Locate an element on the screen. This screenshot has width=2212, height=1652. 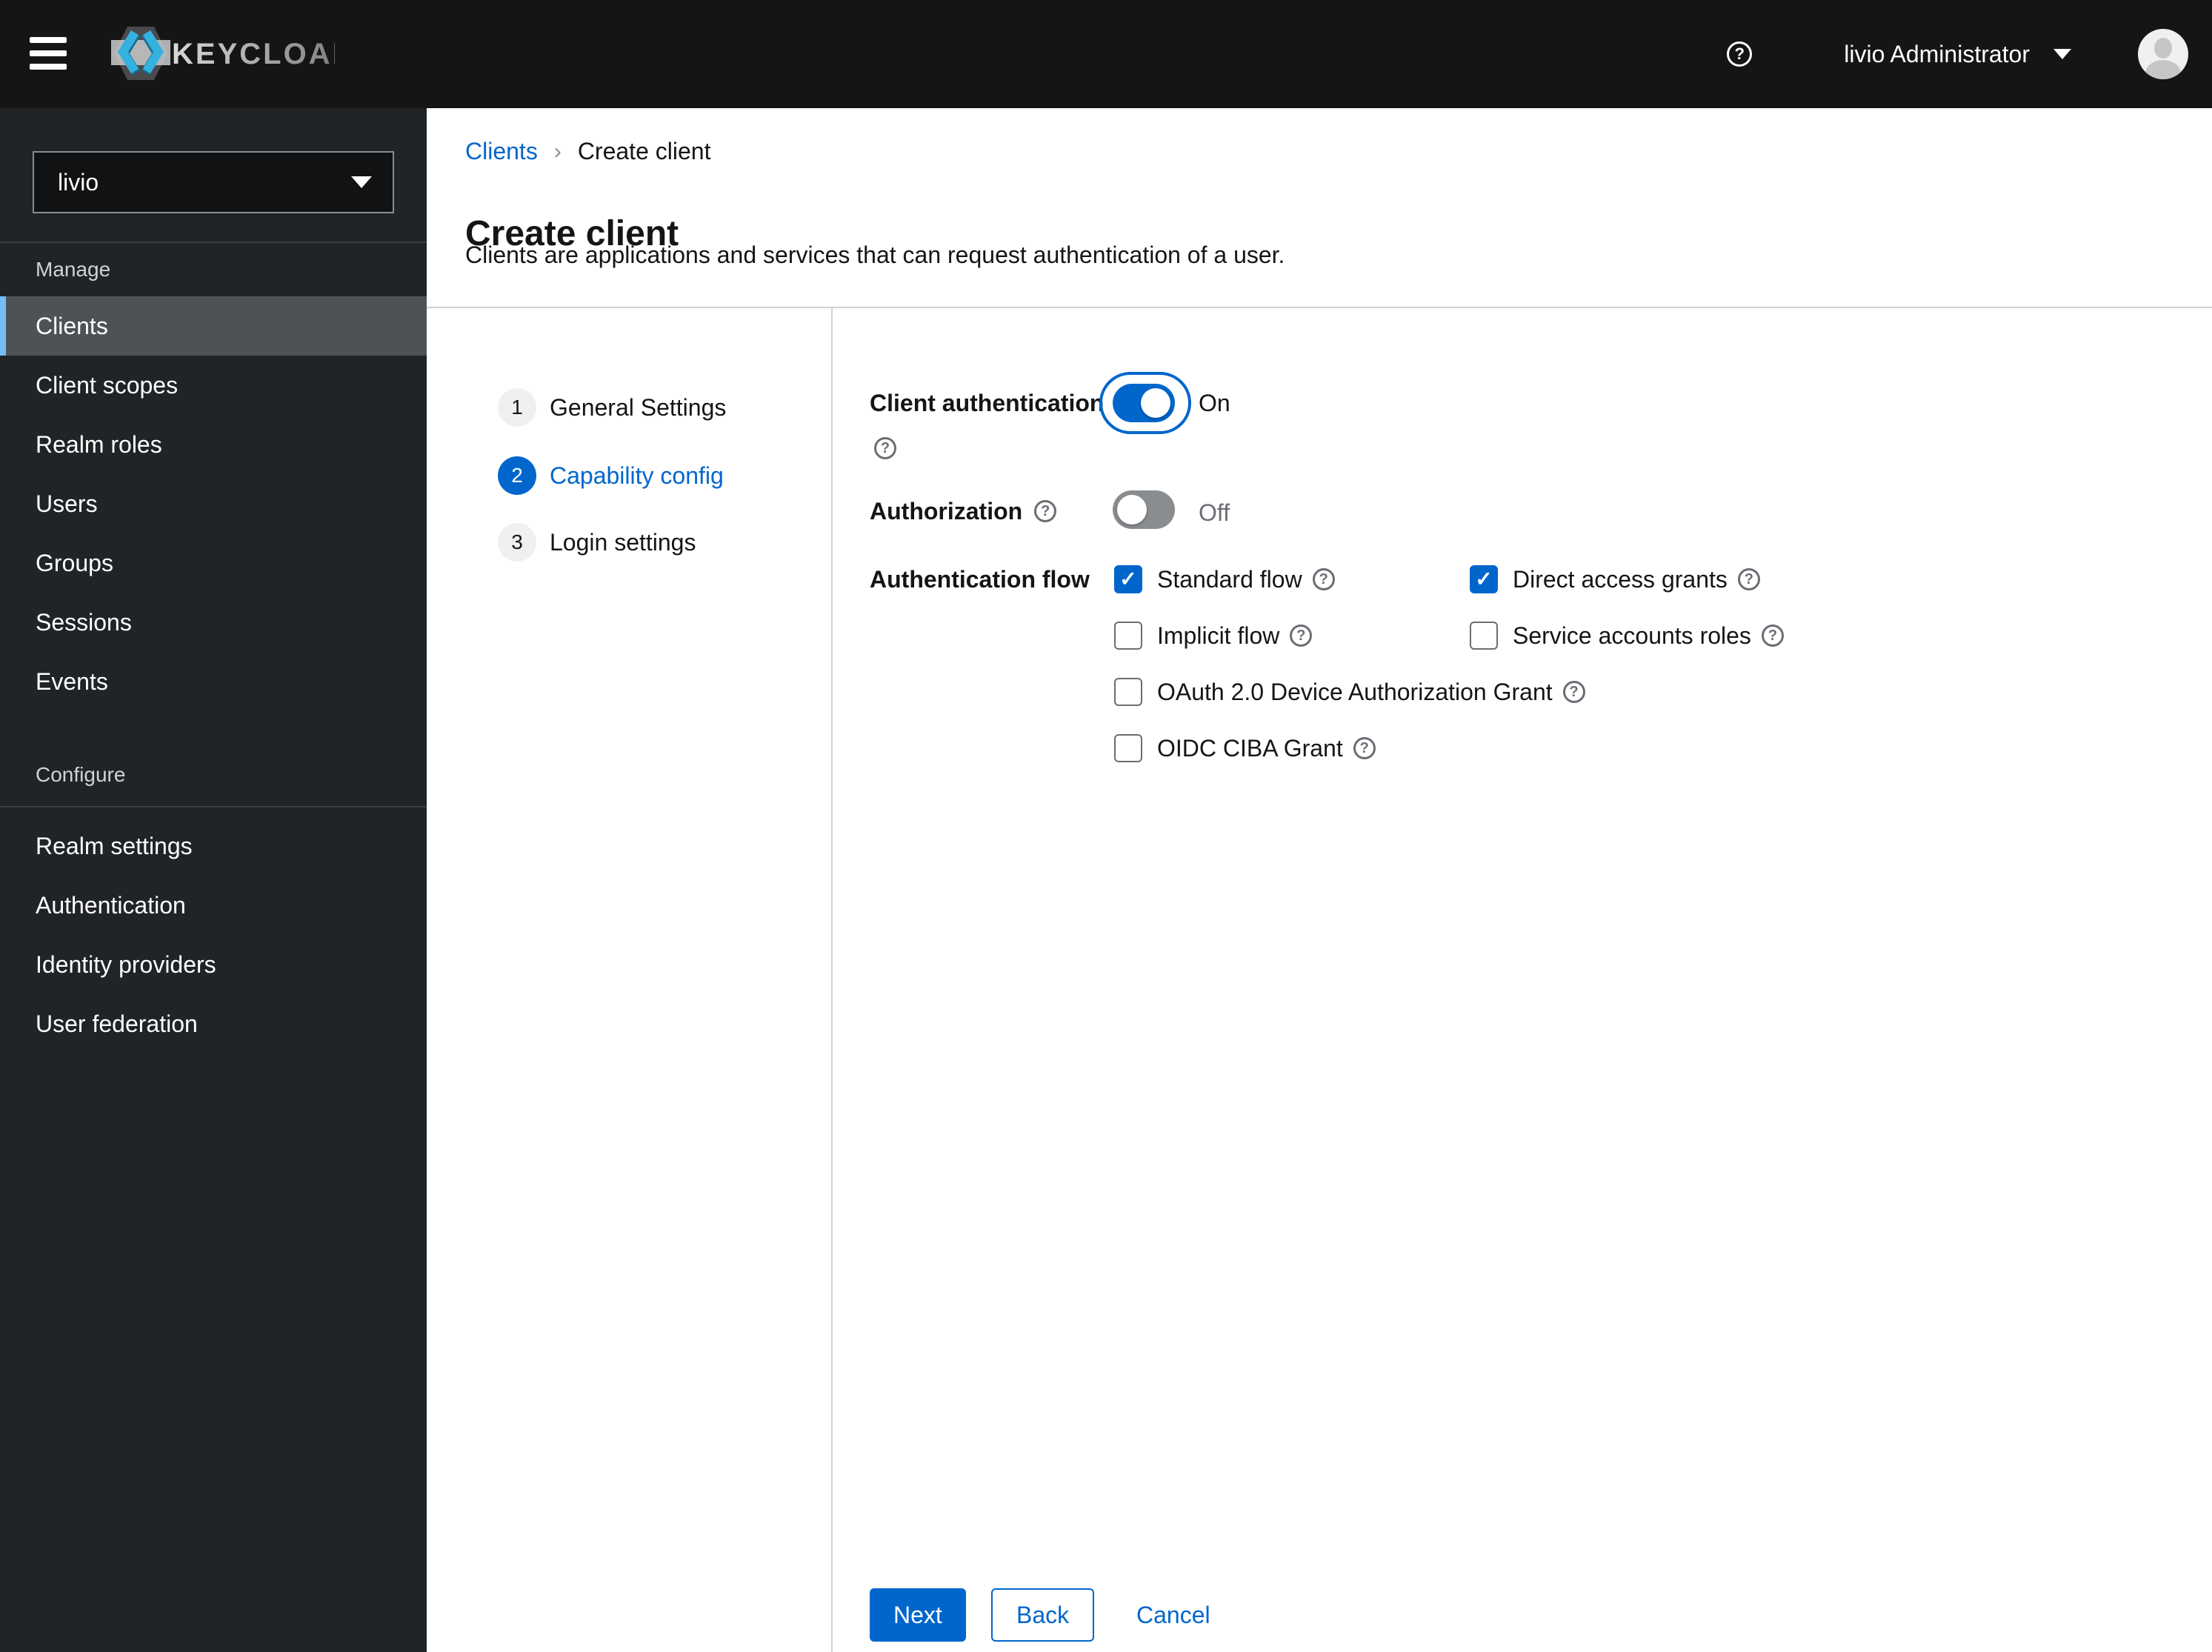
avatar is located at coordinates (2163, 54).